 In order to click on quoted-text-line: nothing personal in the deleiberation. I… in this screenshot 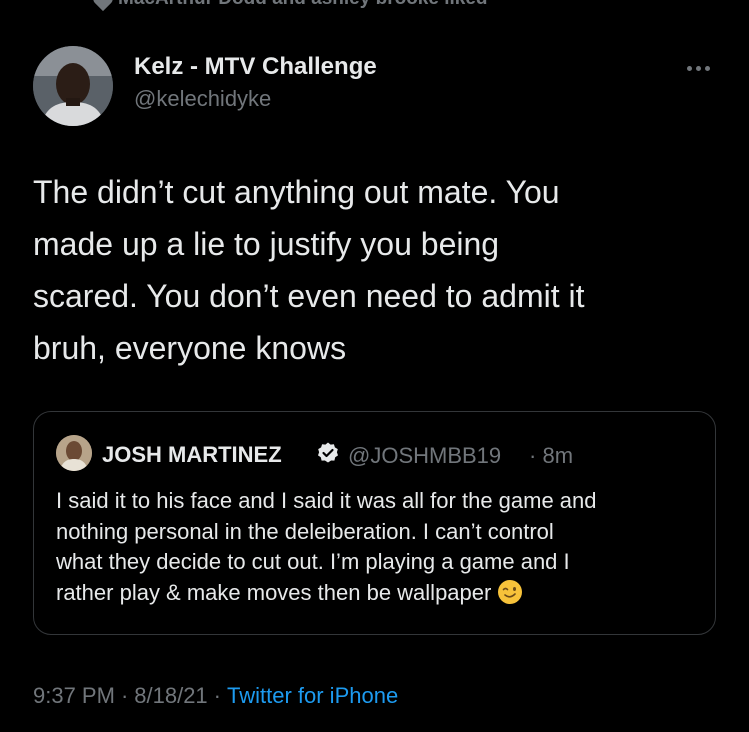, I will do `click(305, 531)`.